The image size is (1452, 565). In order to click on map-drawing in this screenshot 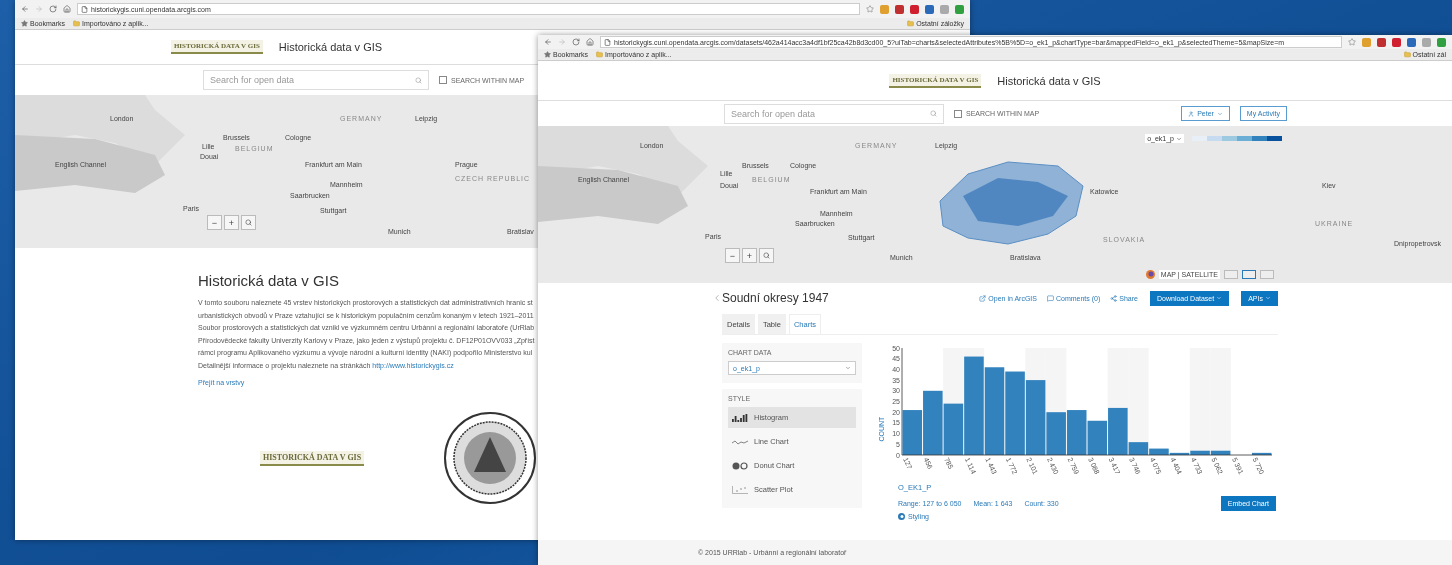, I will do `click(276, 171)`.